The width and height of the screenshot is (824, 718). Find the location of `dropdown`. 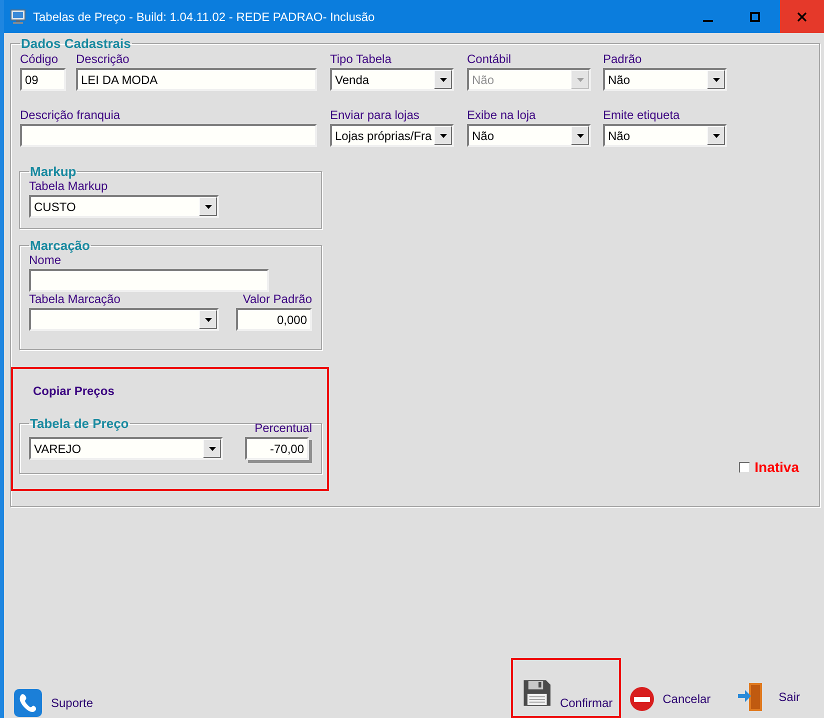

dropdown is located at coordinates (124, 319).